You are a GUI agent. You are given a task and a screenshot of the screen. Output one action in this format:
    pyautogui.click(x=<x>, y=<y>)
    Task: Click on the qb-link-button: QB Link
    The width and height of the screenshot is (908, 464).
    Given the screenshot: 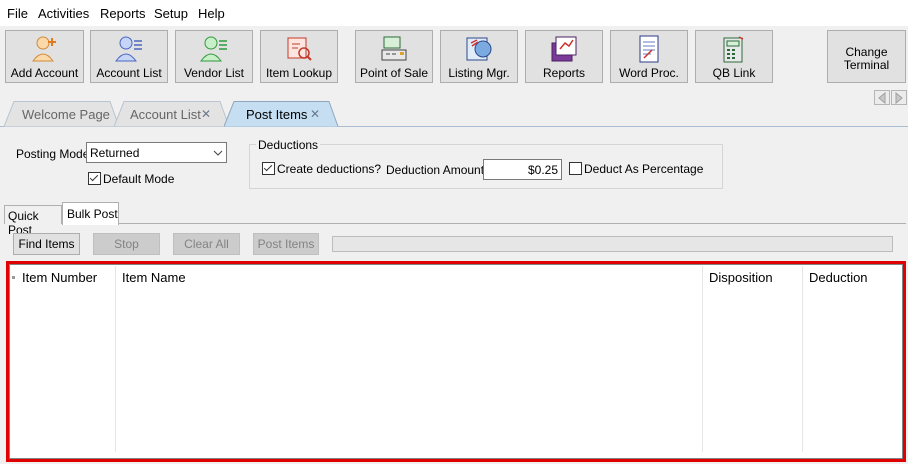 What is the action you would take?
    pyautogui.click(x=734, y=56)
    